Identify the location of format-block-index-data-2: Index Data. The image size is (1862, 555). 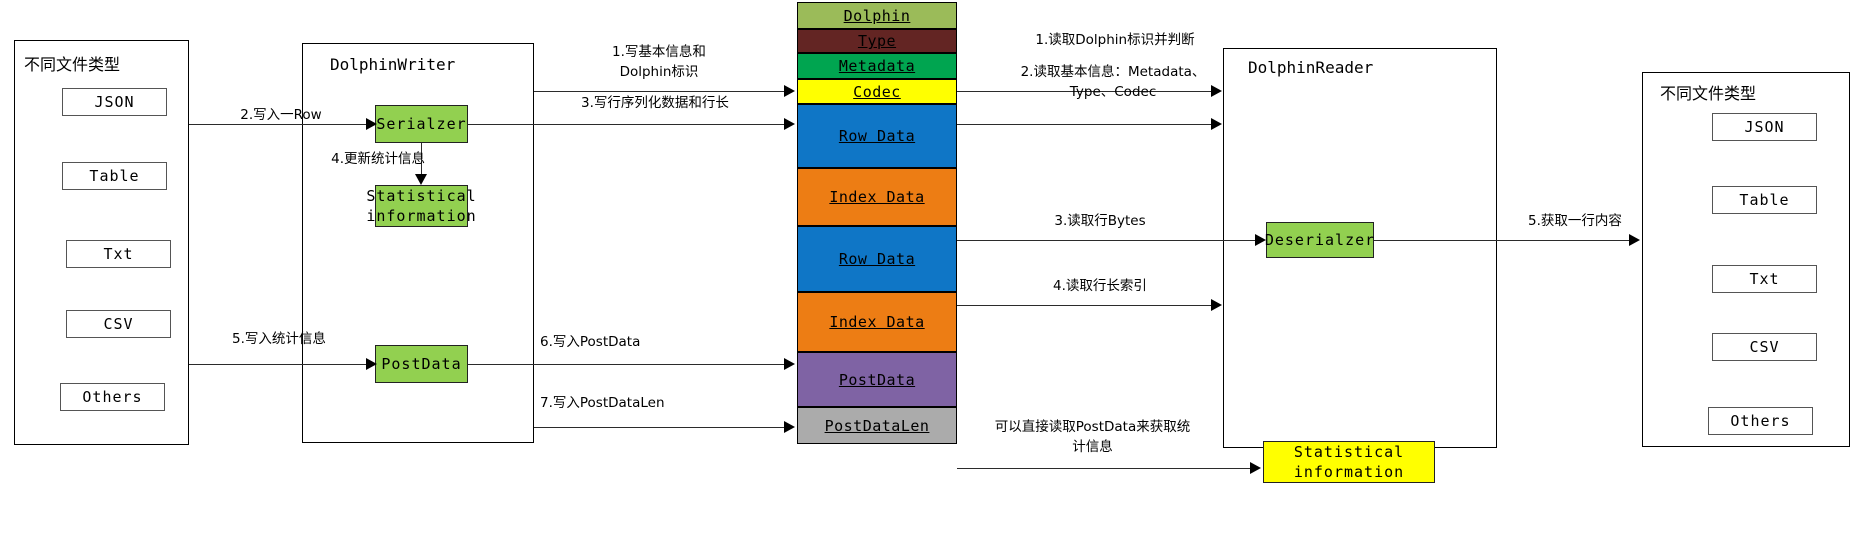
(877, 322).